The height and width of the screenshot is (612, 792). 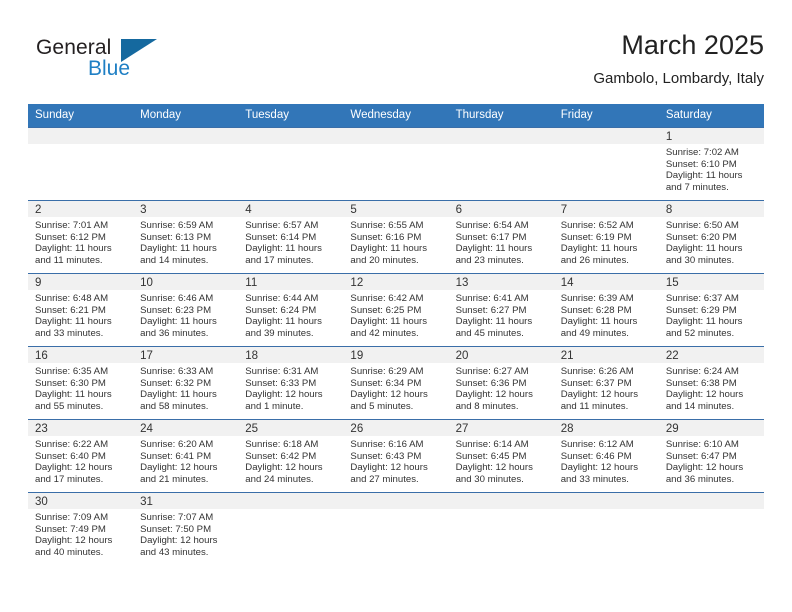 I want to click on daylight-text-line2: and 55 minutes., so click(x=69, y=406).